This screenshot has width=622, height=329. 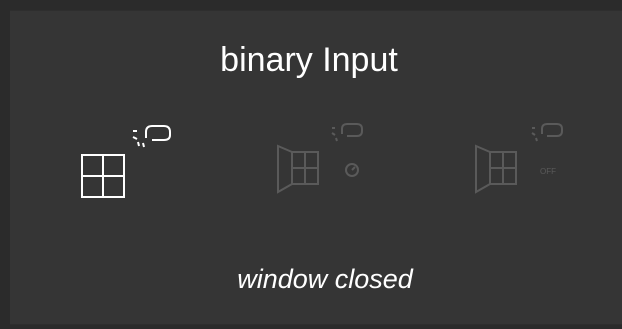 I want to click on state-tilted-button, so click(x=327, y=163).